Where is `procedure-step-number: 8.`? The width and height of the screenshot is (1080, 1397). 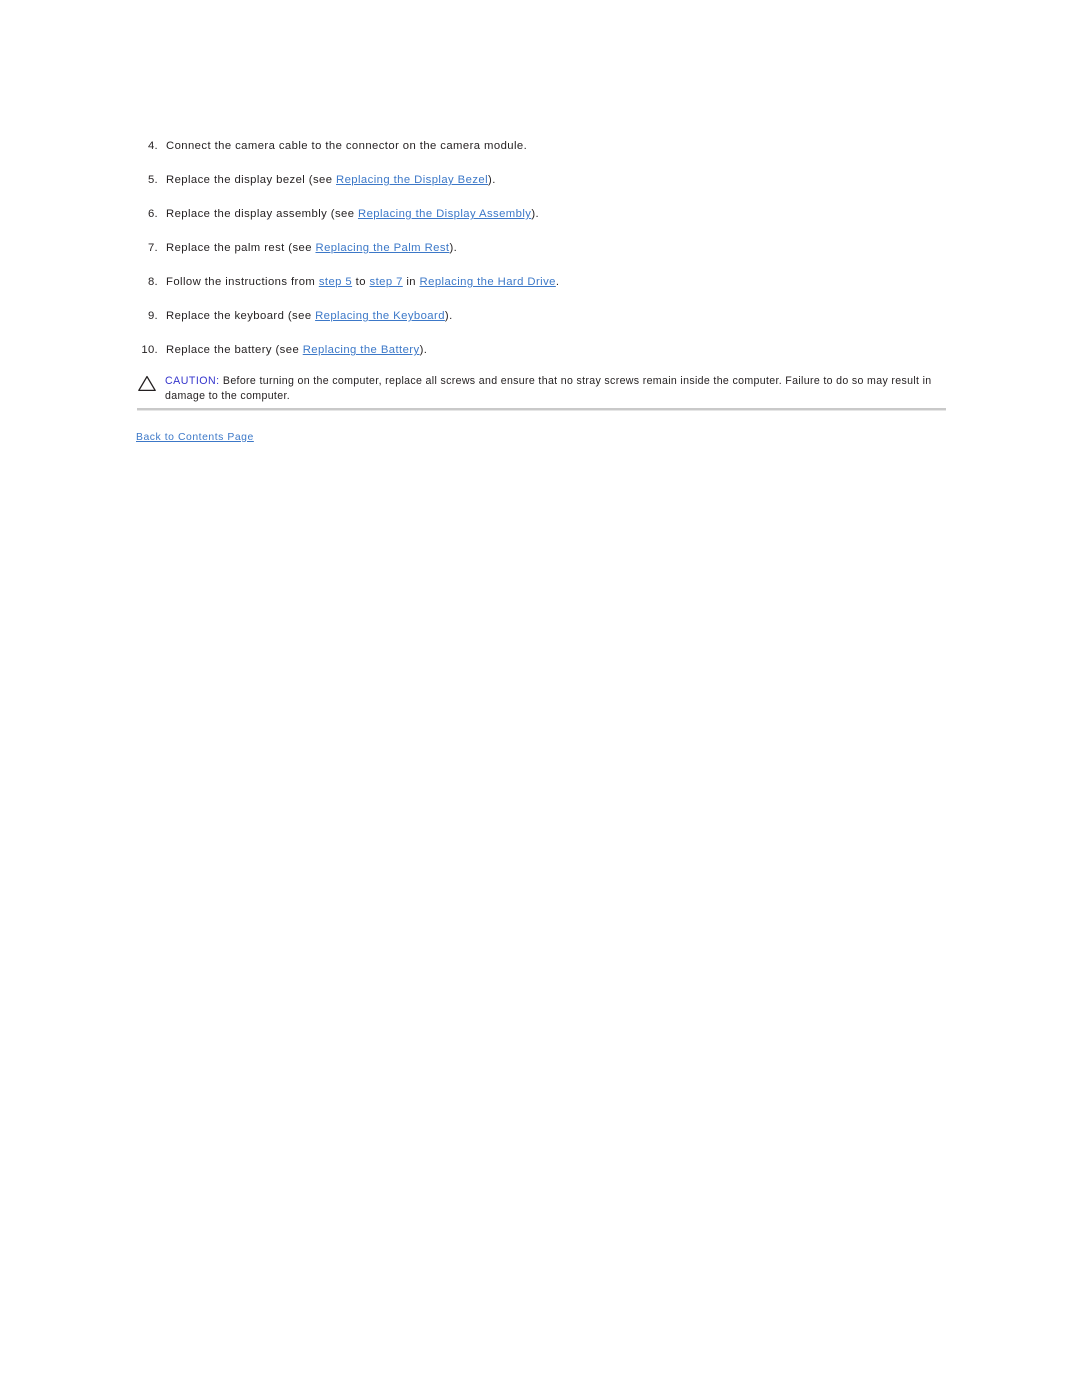 procedure-step-number: 8. is located at coordinates (152, 282).